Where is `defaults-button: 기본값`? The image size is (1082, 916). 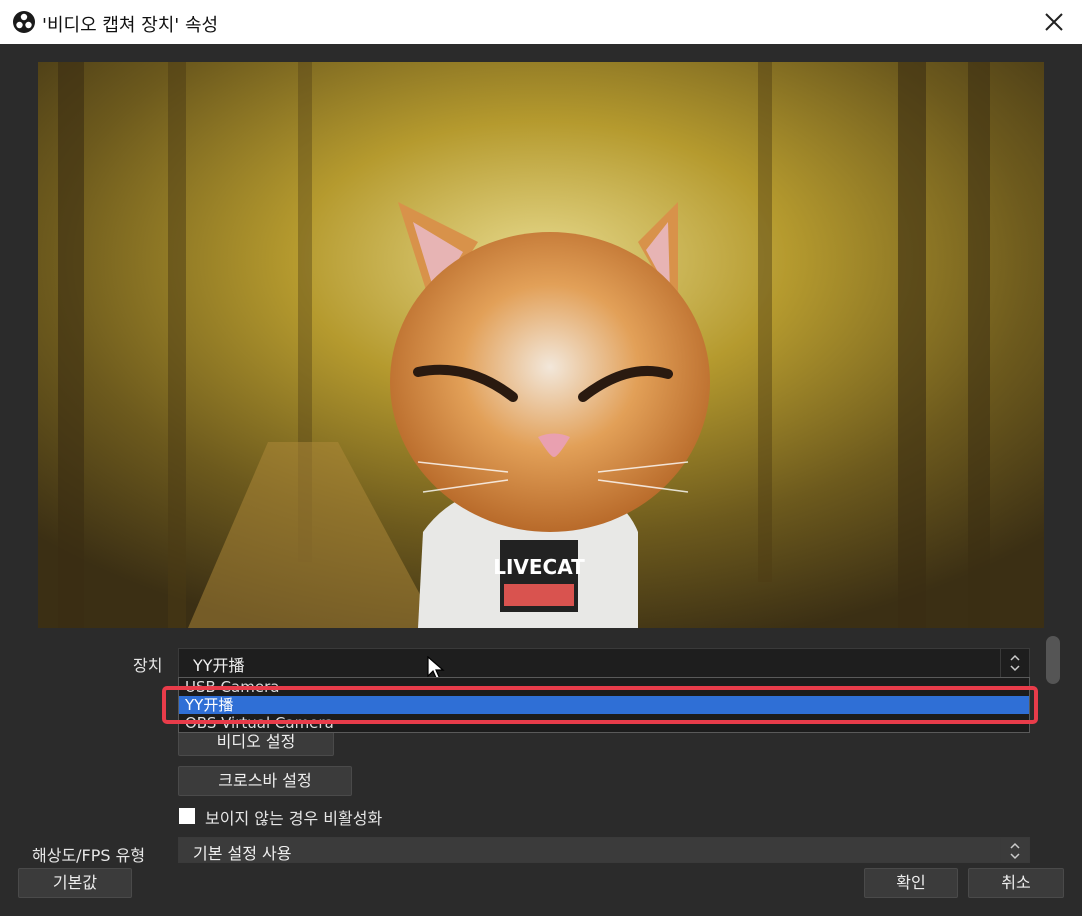 defaults-button: 기본값 is located at coordinates (75, 883).